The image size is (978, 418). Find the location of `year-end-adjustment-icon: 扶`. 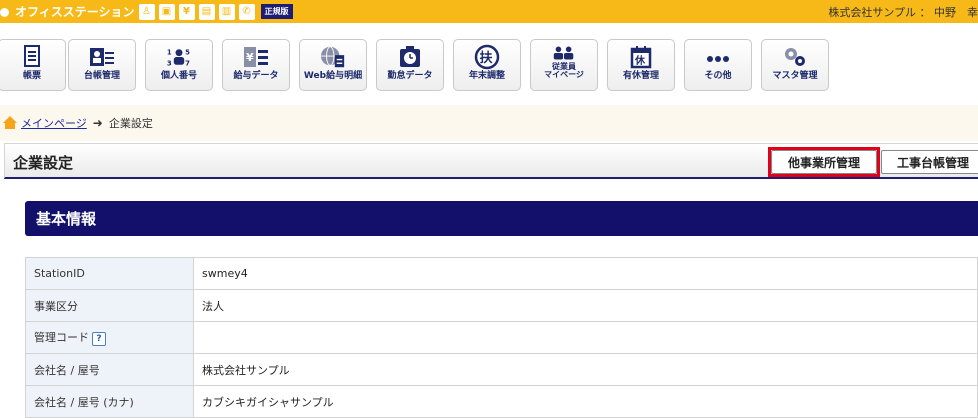

year-end-adjustment-icon: 扶 is located at coordinates (487, 57).